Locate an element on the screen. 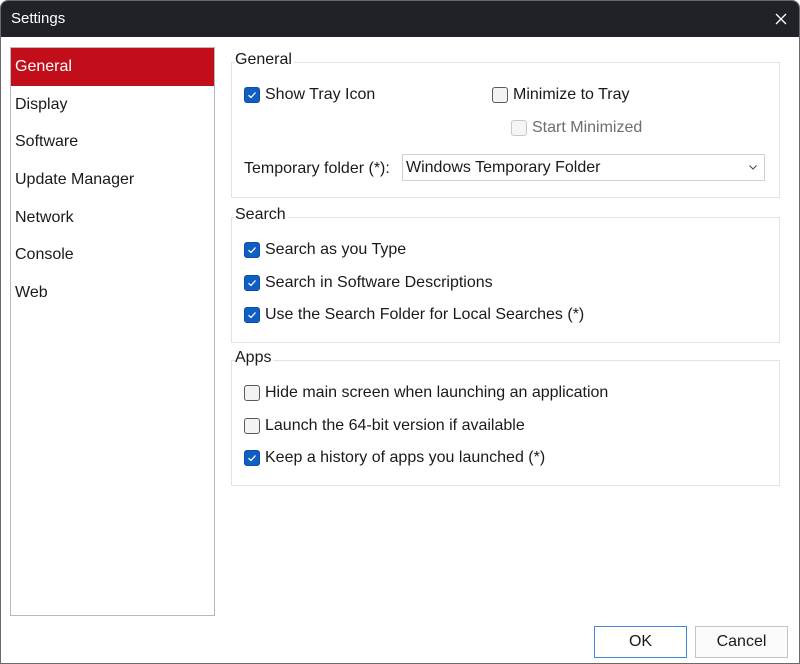 The height and width of the screenshot is (664, 800). search-in-descriptions-label: Search in Software Descriptions is located at coordinates (379, 282).